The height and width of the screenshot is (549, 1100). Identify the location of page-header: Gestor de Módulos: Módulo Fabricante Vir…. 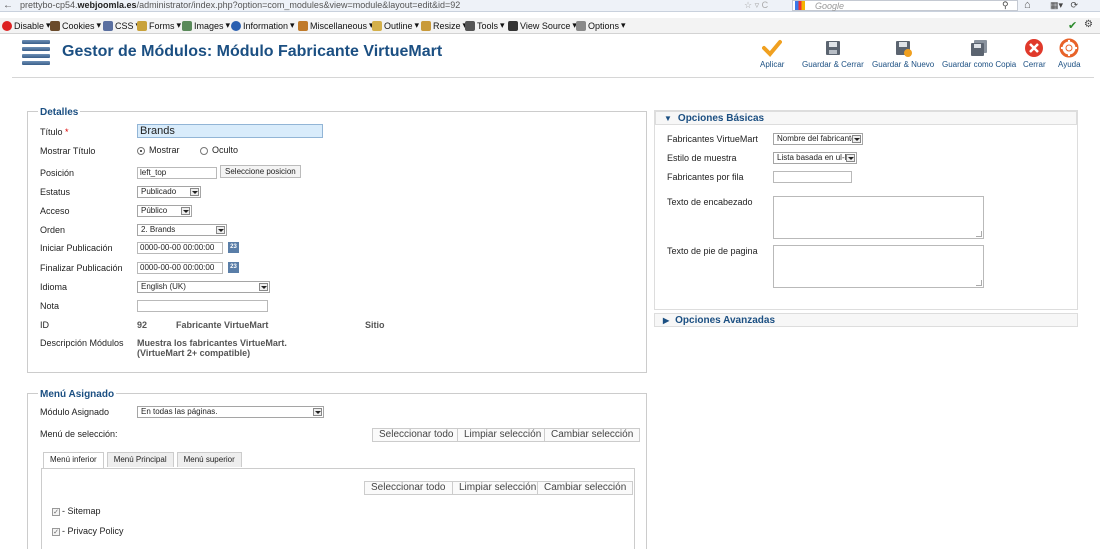
(553, 57).